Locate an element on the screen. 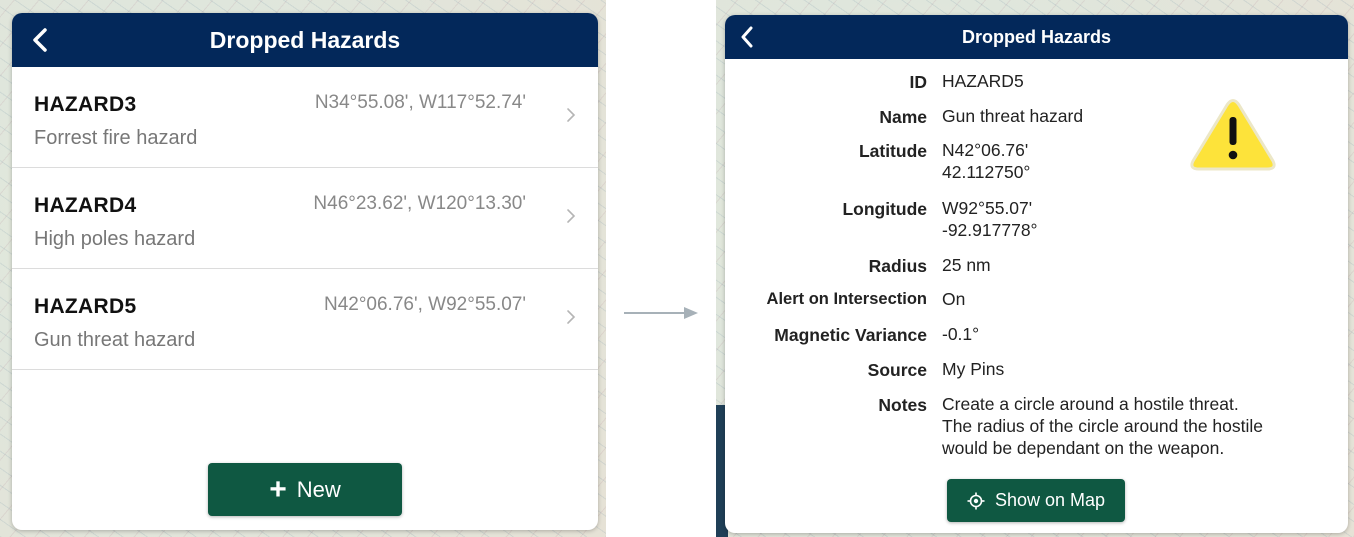 The height and width of the screenshot is (537, 1354). hazard-coordinates: N42°06.76', W92°55.07' is located at coordinates (424, 304).